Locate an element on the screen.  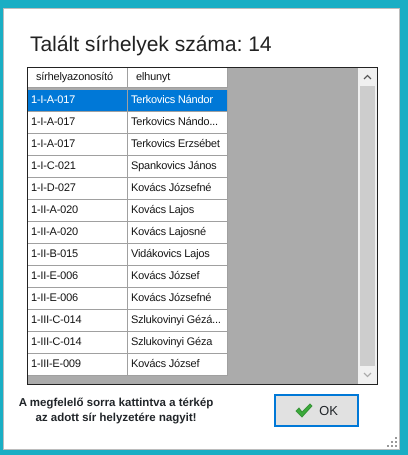
table-cell: Kovács Lajos is located at coordinates (178, 211).